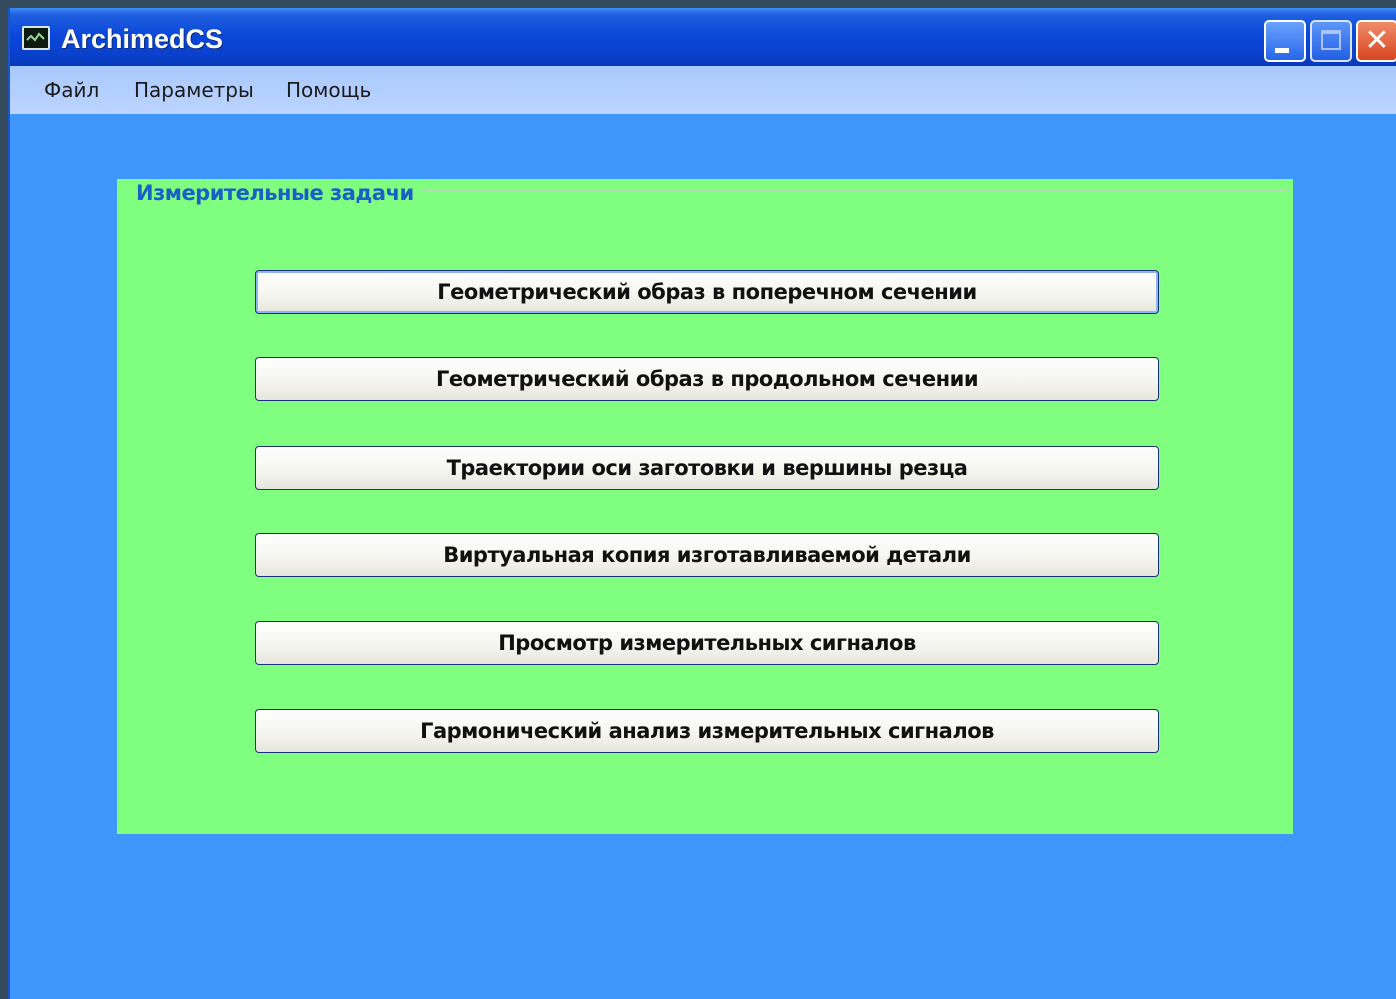  What do you see at coordinates (703, 90) in the screenshot?
I see `menu-bar: Файл Параметры Помощь` at bounding box center [703, 90].